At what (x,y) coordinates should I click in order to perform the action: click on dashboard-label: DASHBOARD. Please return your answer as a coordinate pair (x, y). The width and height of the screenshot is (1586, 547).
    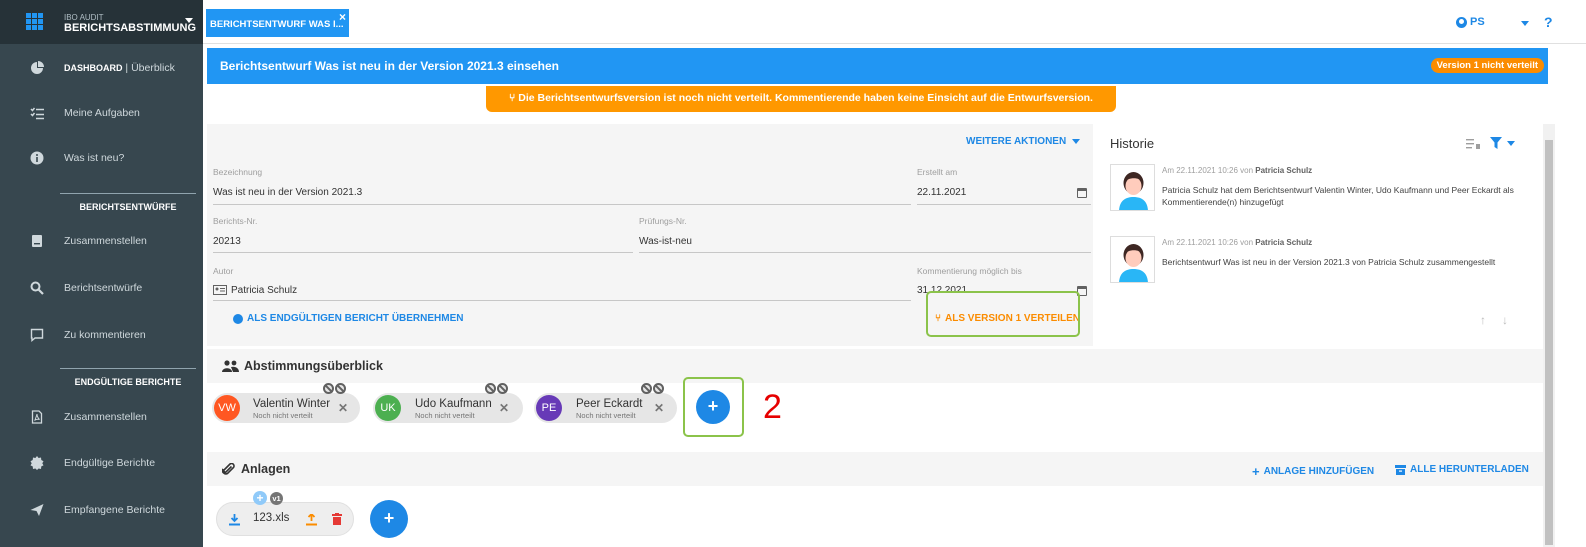
    Looking at the image, I should click on (93, 68).